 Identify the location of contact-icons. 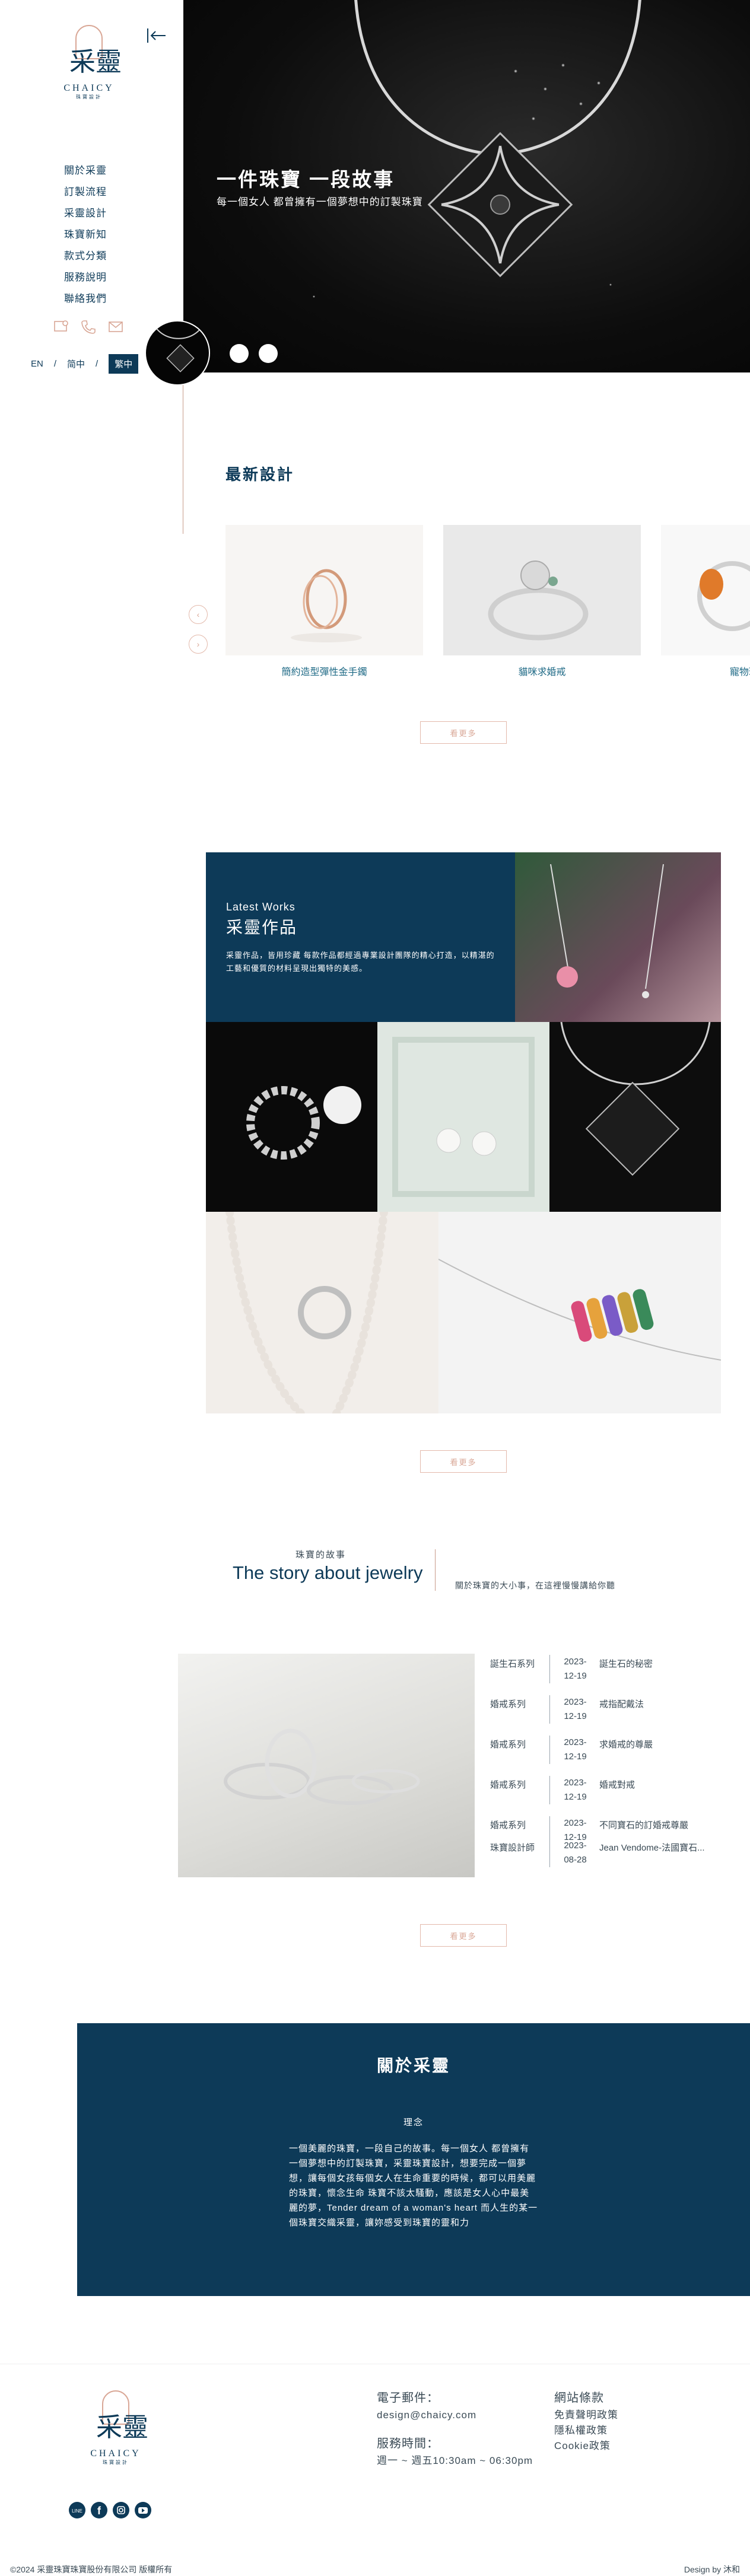
(88, 327).